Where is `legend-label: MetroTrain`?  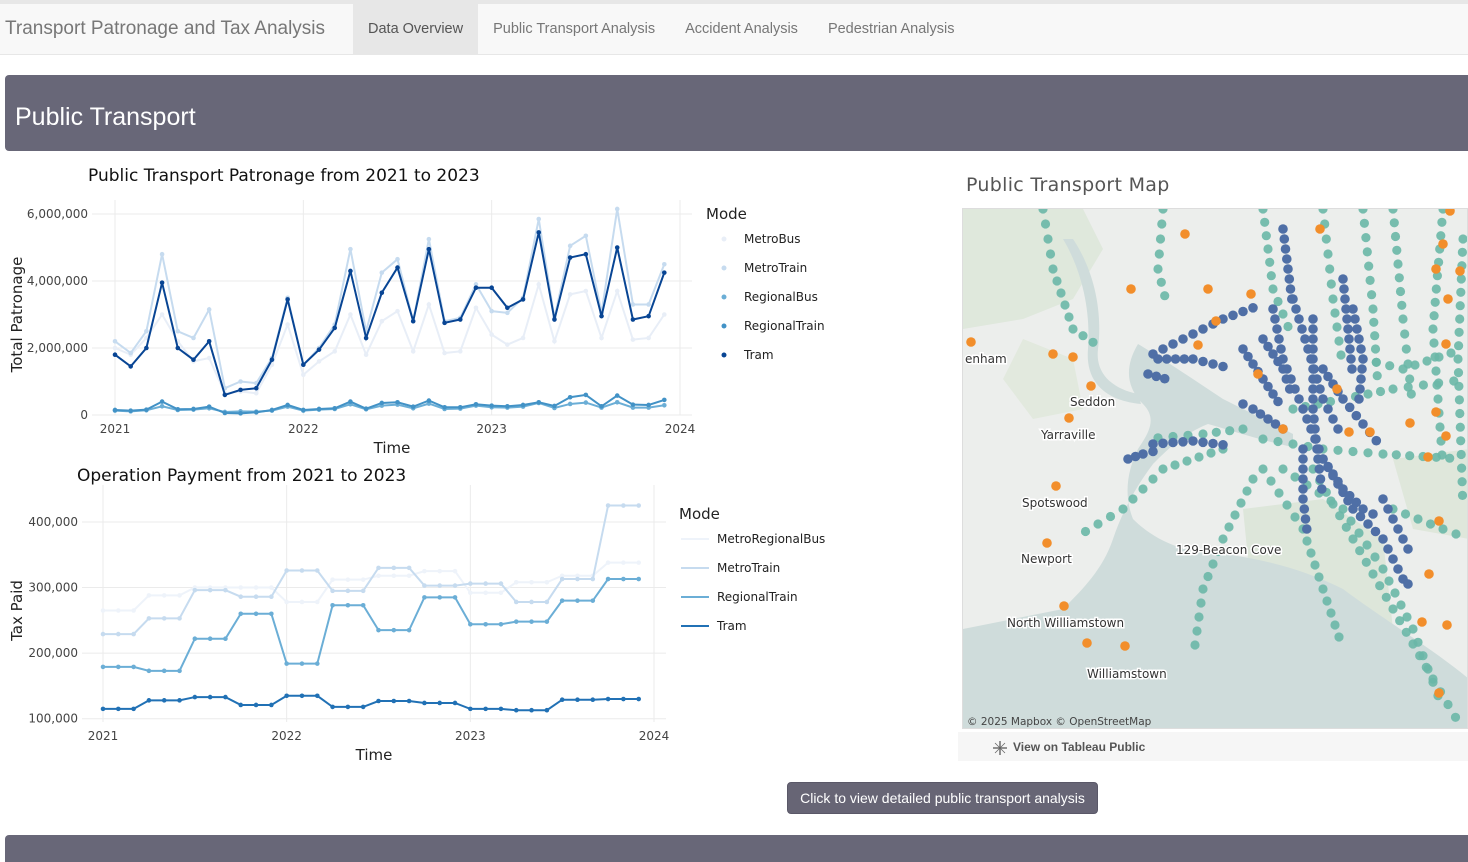
legend-label: MetroTrain is located at coordinates (748, 568).